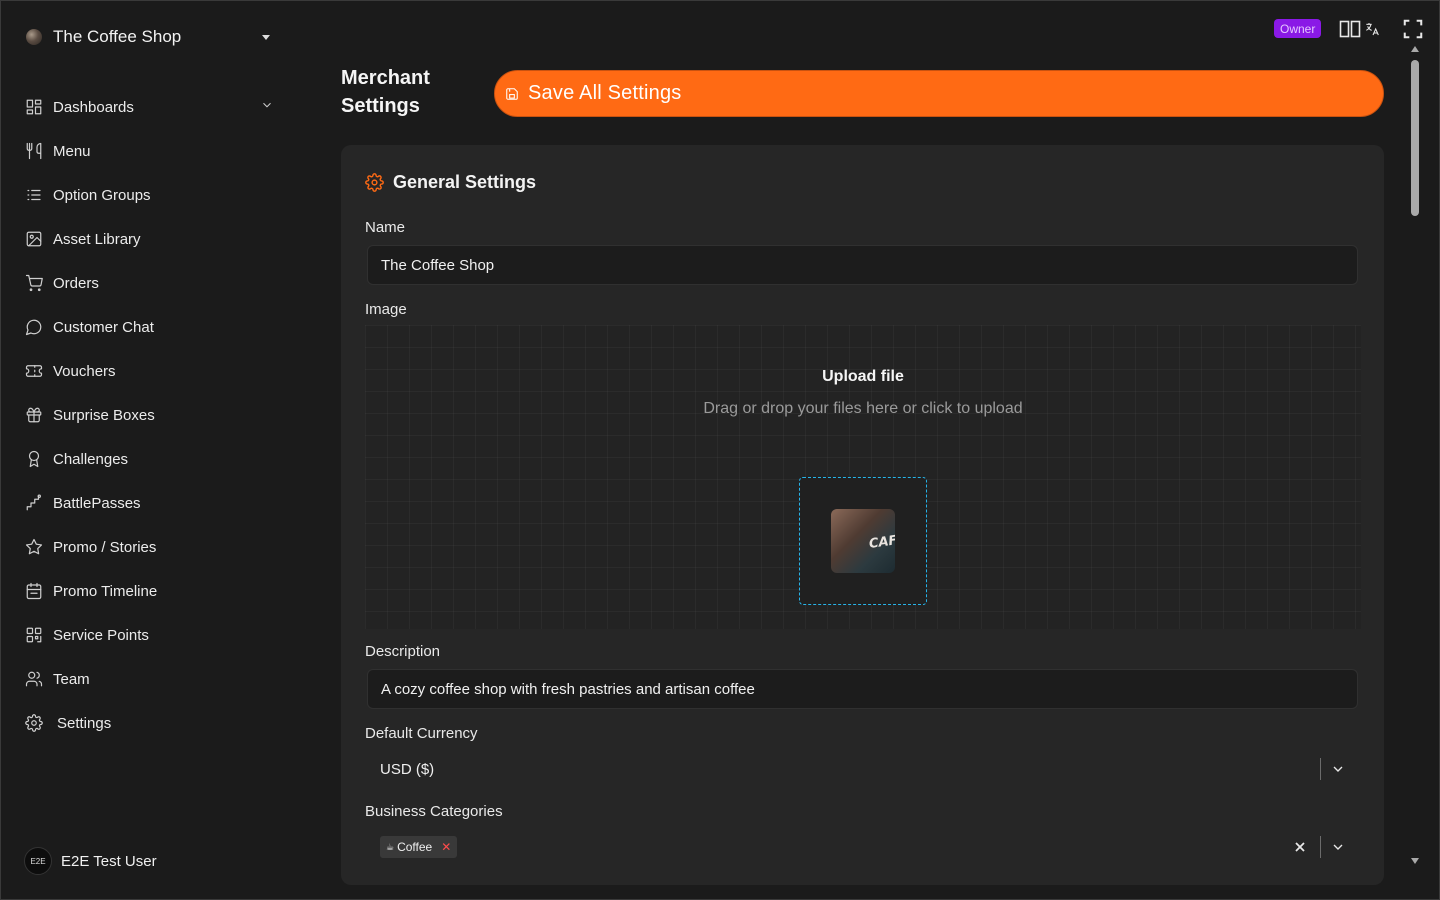  What do you see at coordinates (34, 415) in the screenshot?
I see `gift-icon` at bounding box center [34, 415].